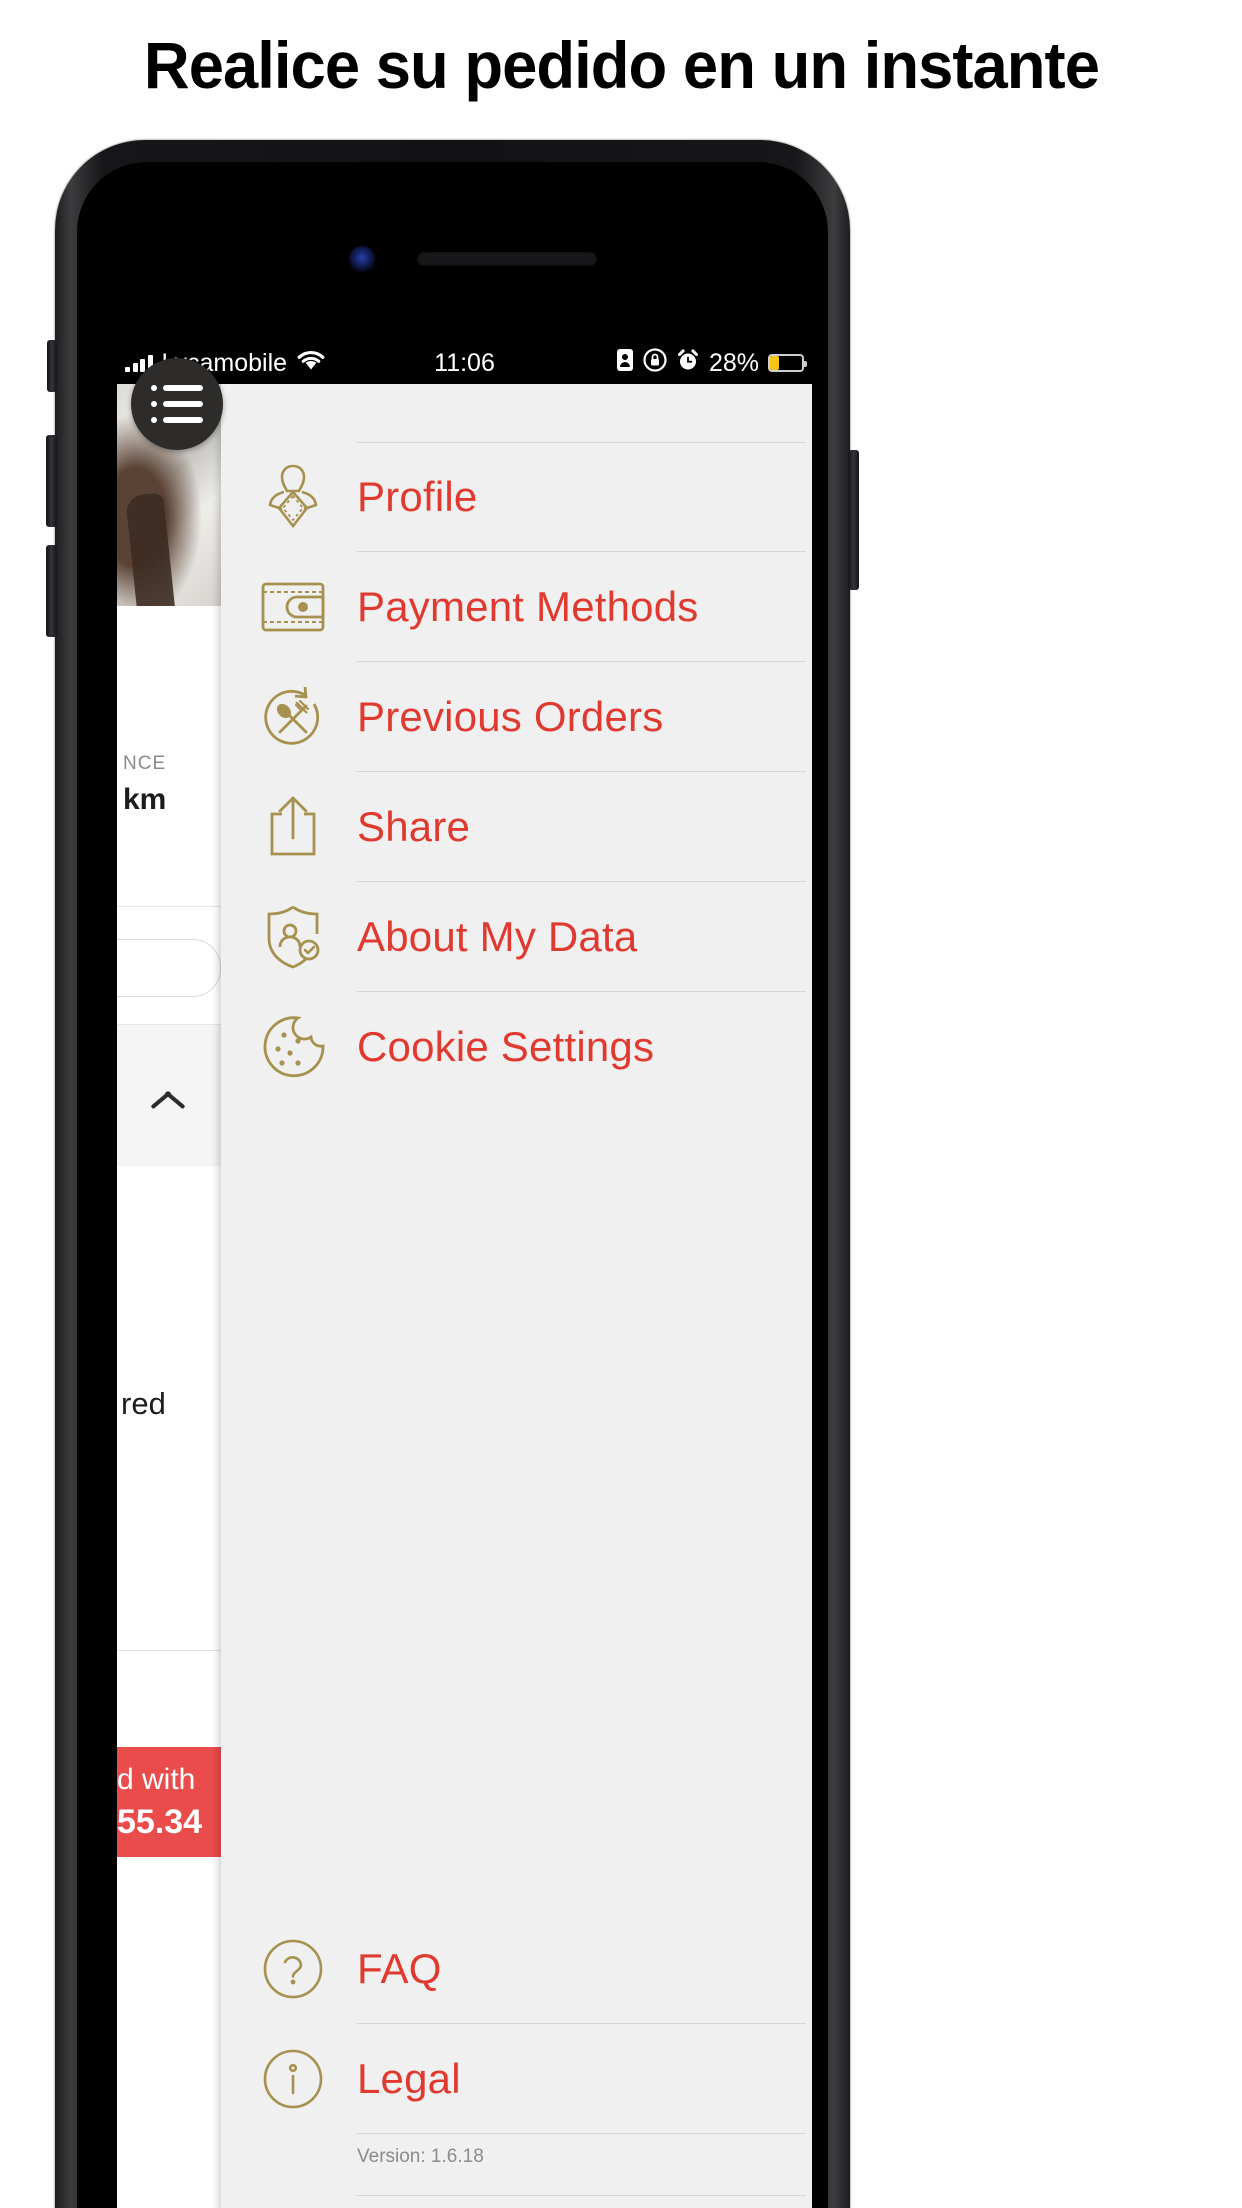  Describe the element at coordinates (169, 968) in the screenshot. I see `filter-pill-button` at that location.